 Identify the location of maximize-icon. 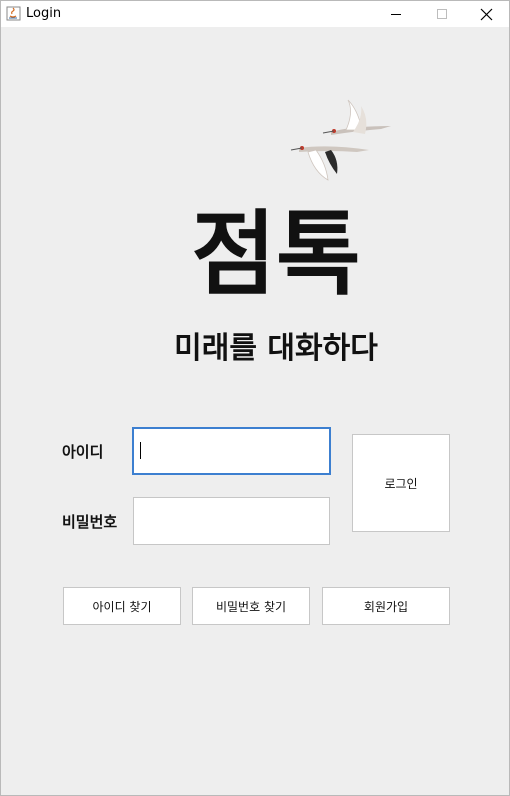
(442, 14).